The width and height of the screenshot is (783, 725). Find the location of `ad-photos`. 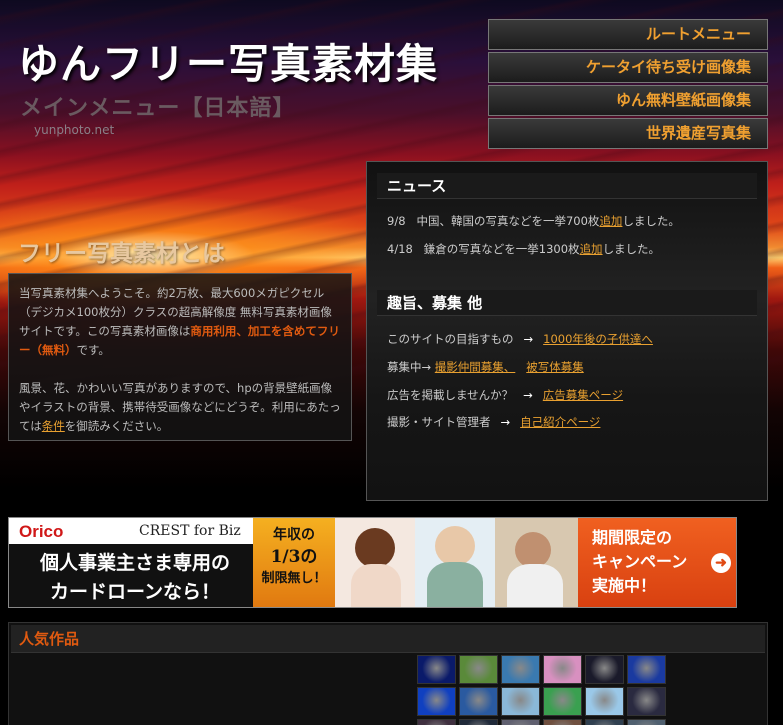

ad-photos is located at coordinates (456, 562).